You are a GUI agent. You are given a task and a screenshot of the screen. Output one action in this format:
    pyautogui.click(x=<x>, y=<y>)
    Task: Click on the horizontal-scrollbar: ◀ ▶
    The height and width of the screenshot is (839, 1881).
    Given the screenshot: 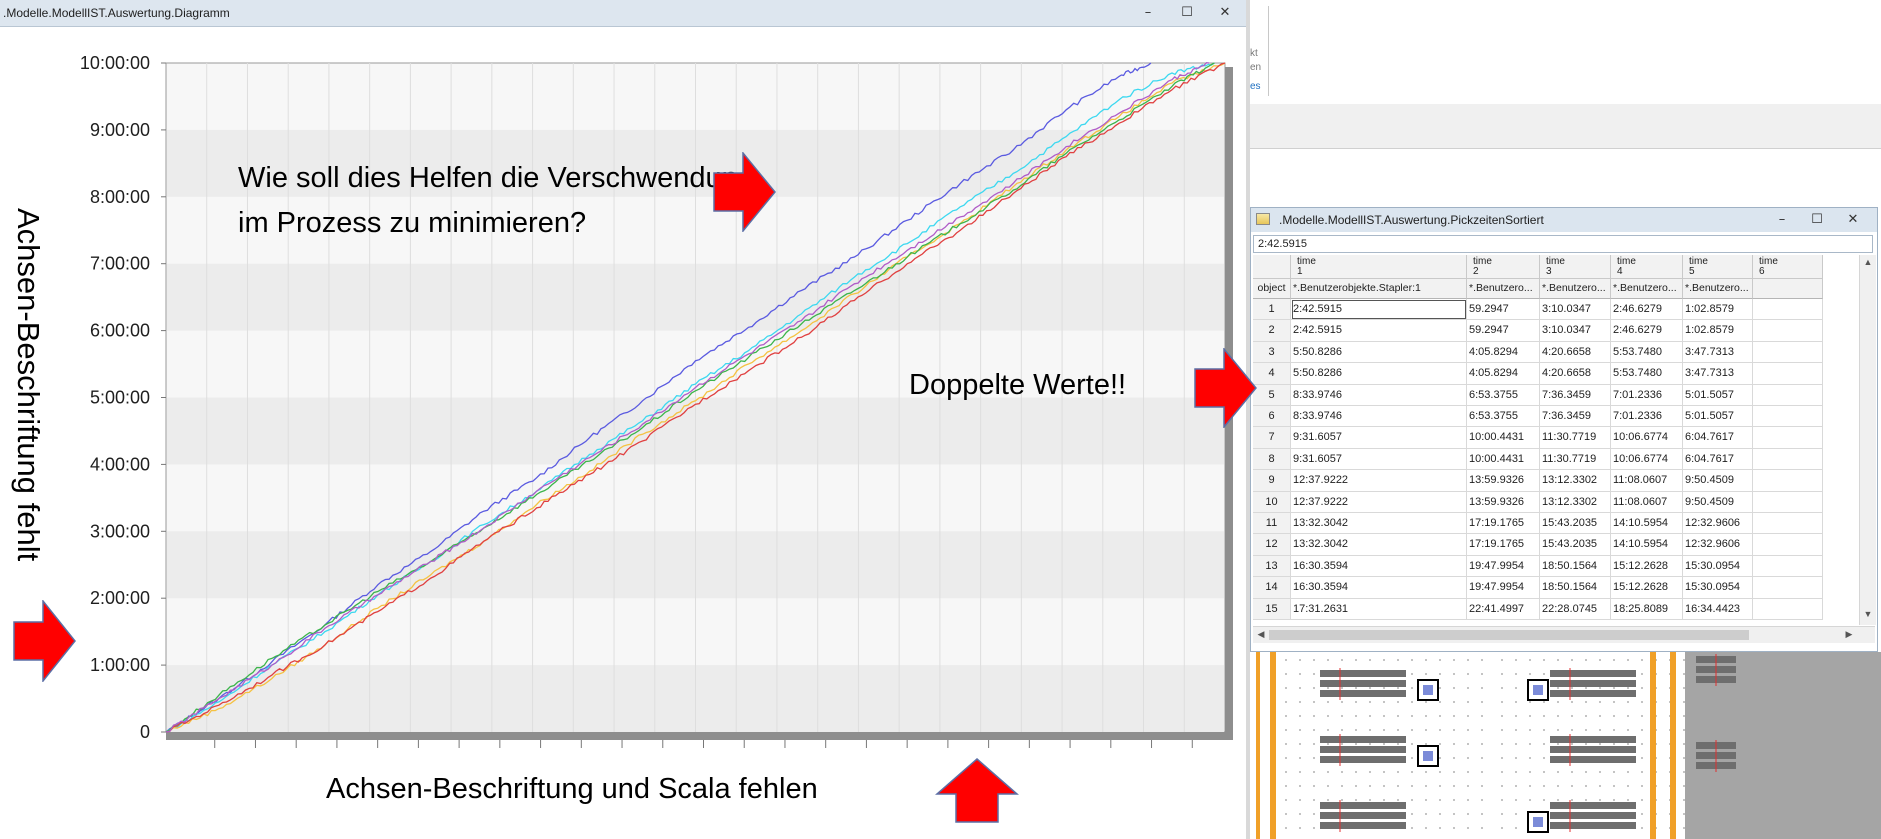 What is the action you would take?
    pyautogui.click(x=1564, y=634)
    